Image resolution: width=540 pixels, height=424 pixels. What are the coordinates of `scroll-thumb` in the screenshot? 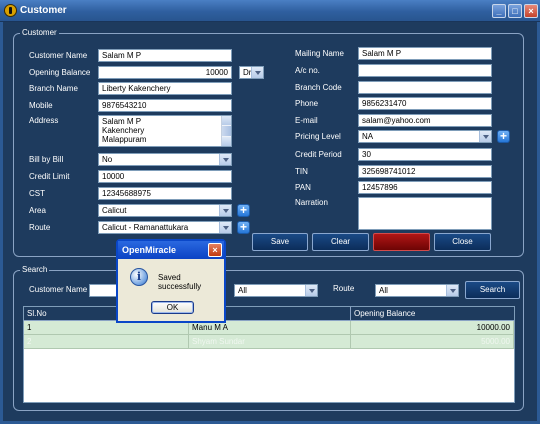 It's located at (226, 131).